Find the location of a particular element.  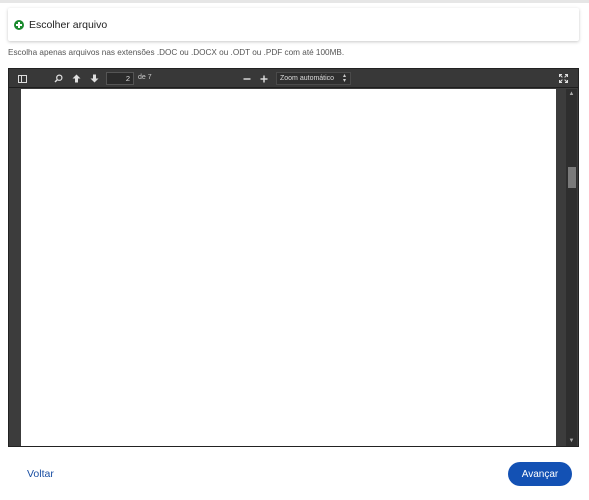

choose-file-label: Escolher arquivo is located at coordinates (68, 24).